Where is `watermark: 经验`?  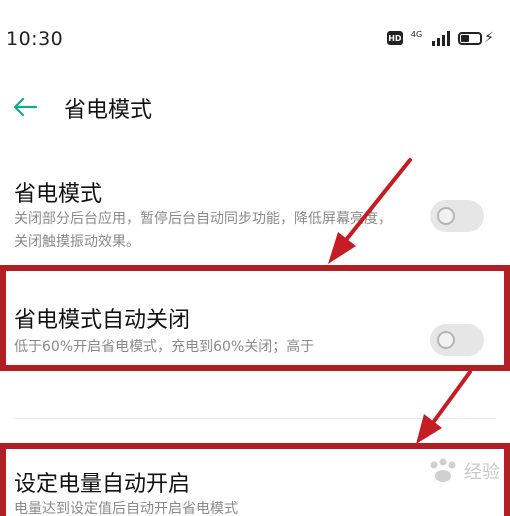
watermark: 经验 is located at coordinates (463, 471).